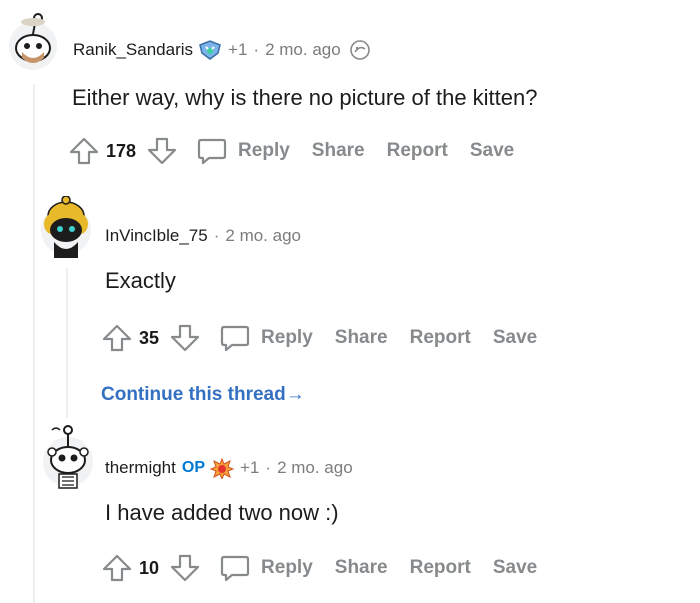 The width and height of the screenshot is (700, 603). I want to click on vote-score: 35, so click(149, 337).